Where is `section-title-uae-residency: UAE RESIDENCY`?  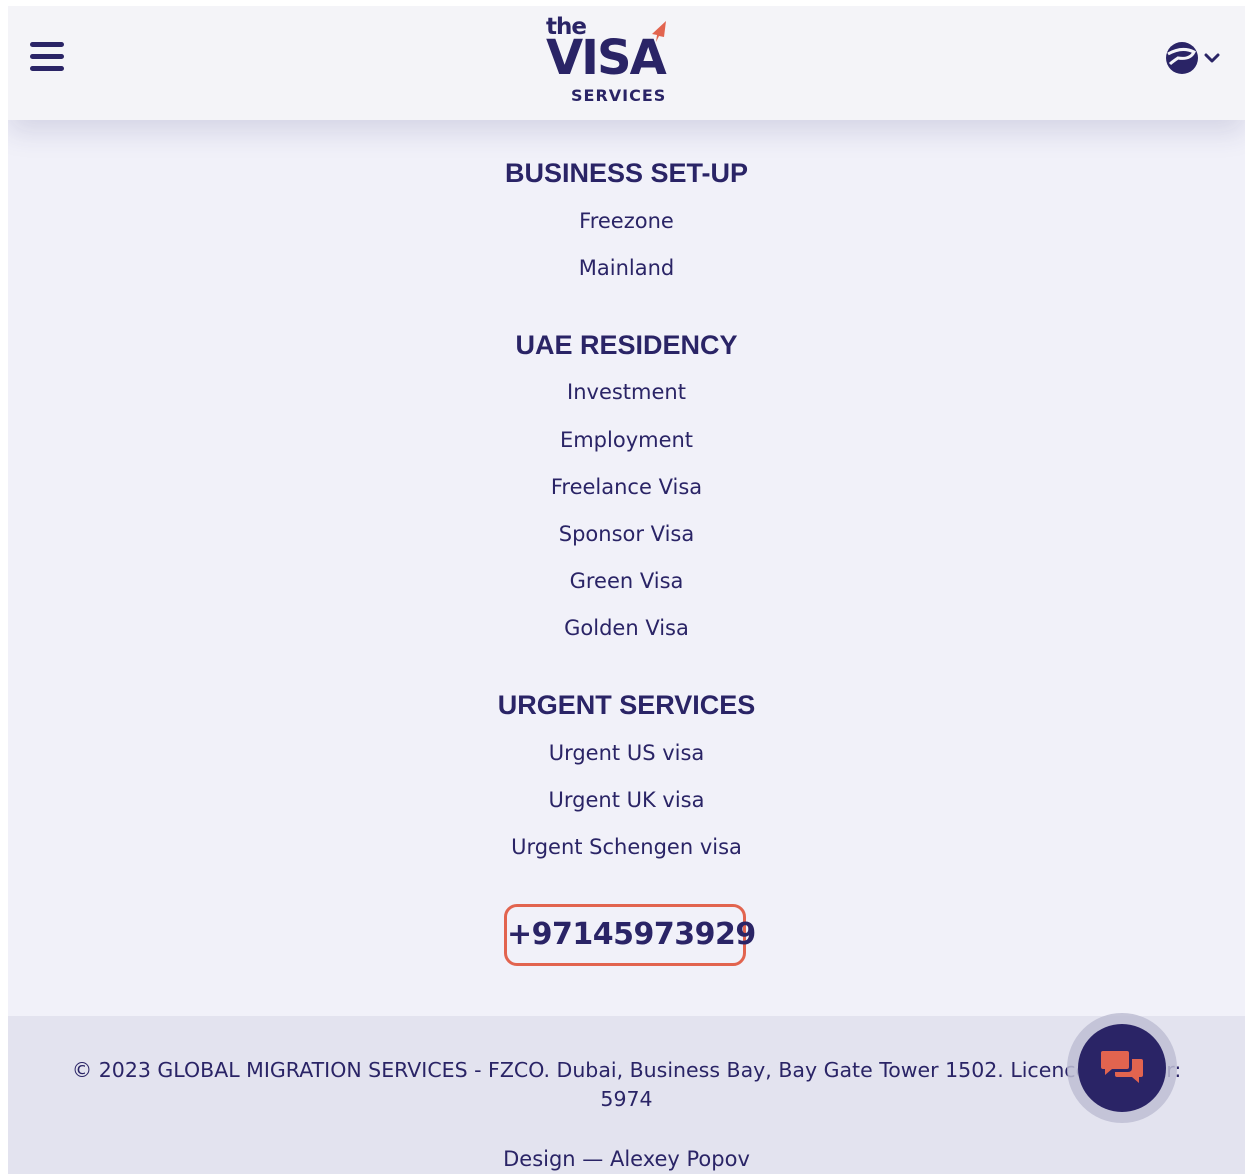
section-title-uae-residency: UAE RESIDENCY is located at coordinates (626, 345).